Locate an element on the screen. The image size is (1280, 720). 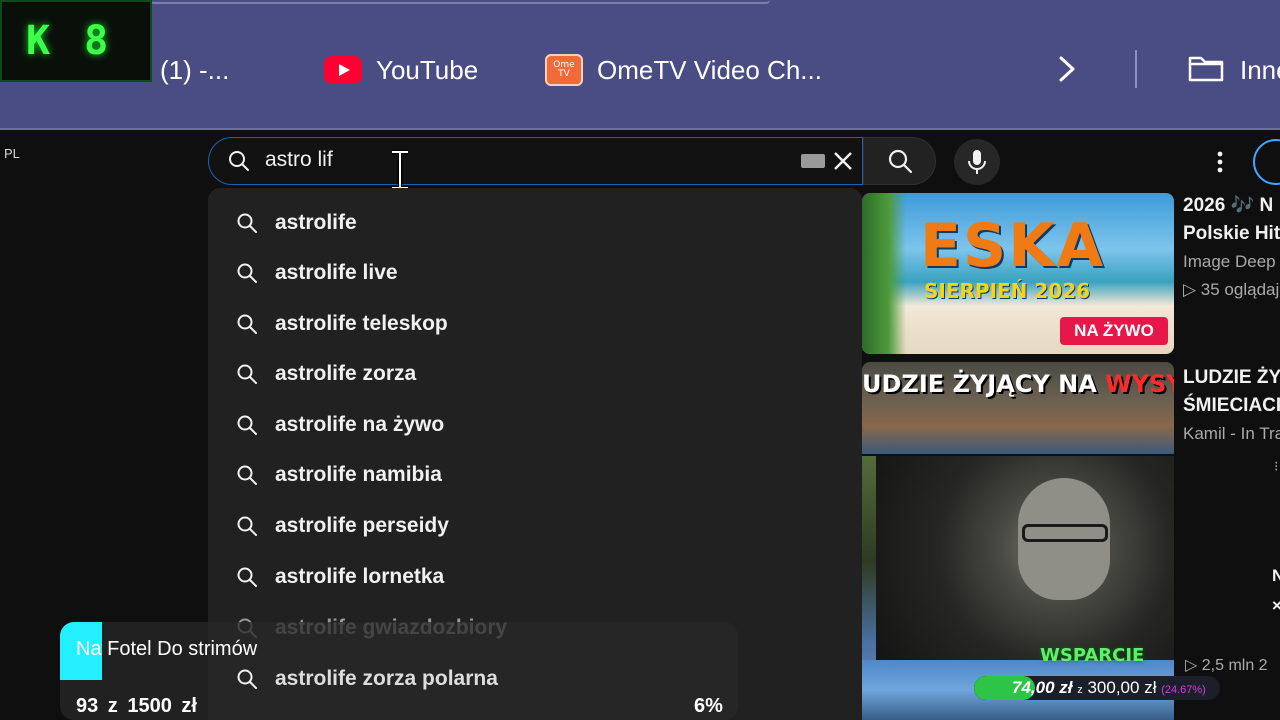
video-views: ▷ 2,5 mln 2 is located at coordinates (1226, 665).